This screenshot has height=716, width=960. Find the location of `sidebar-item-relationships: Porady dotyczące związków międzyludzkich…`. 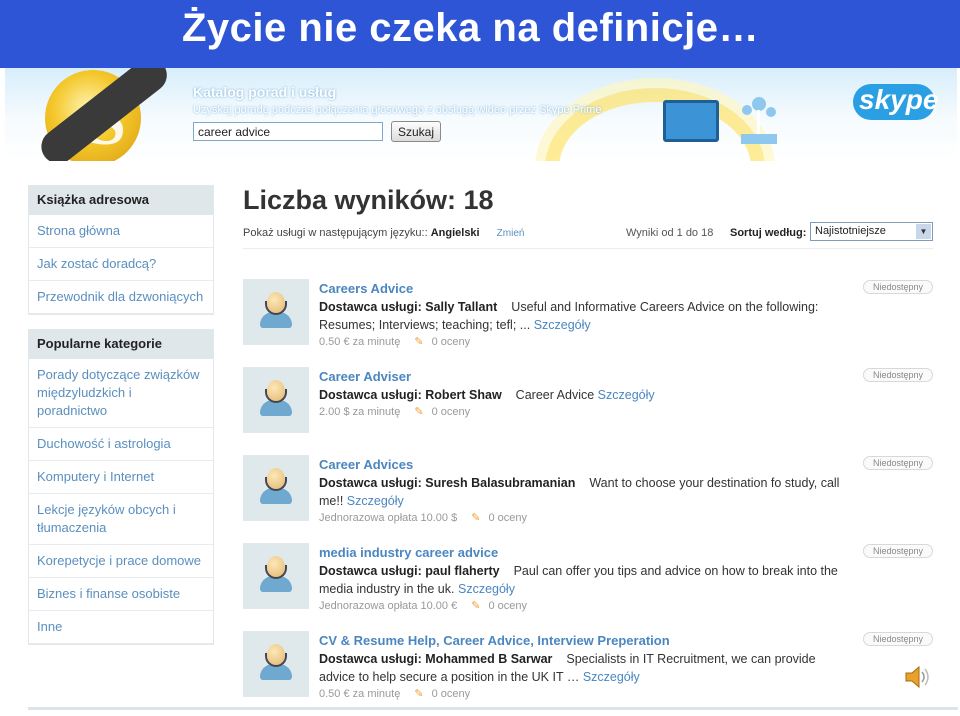

sidebar-item-relationships: Porady dotyczące związków międzyludzkich… is located at coordinates (121, 393).